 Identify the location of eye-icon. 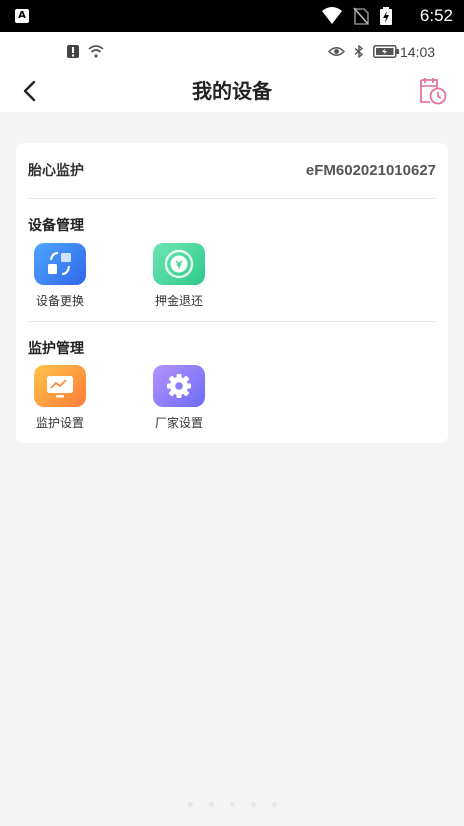
(336, 51).